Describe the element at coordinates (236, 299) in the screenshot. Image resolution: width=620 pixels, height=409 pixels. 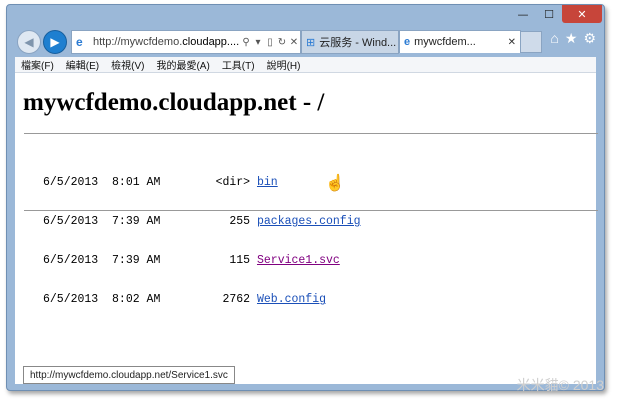
I see `entry-size: 2762` at that location.